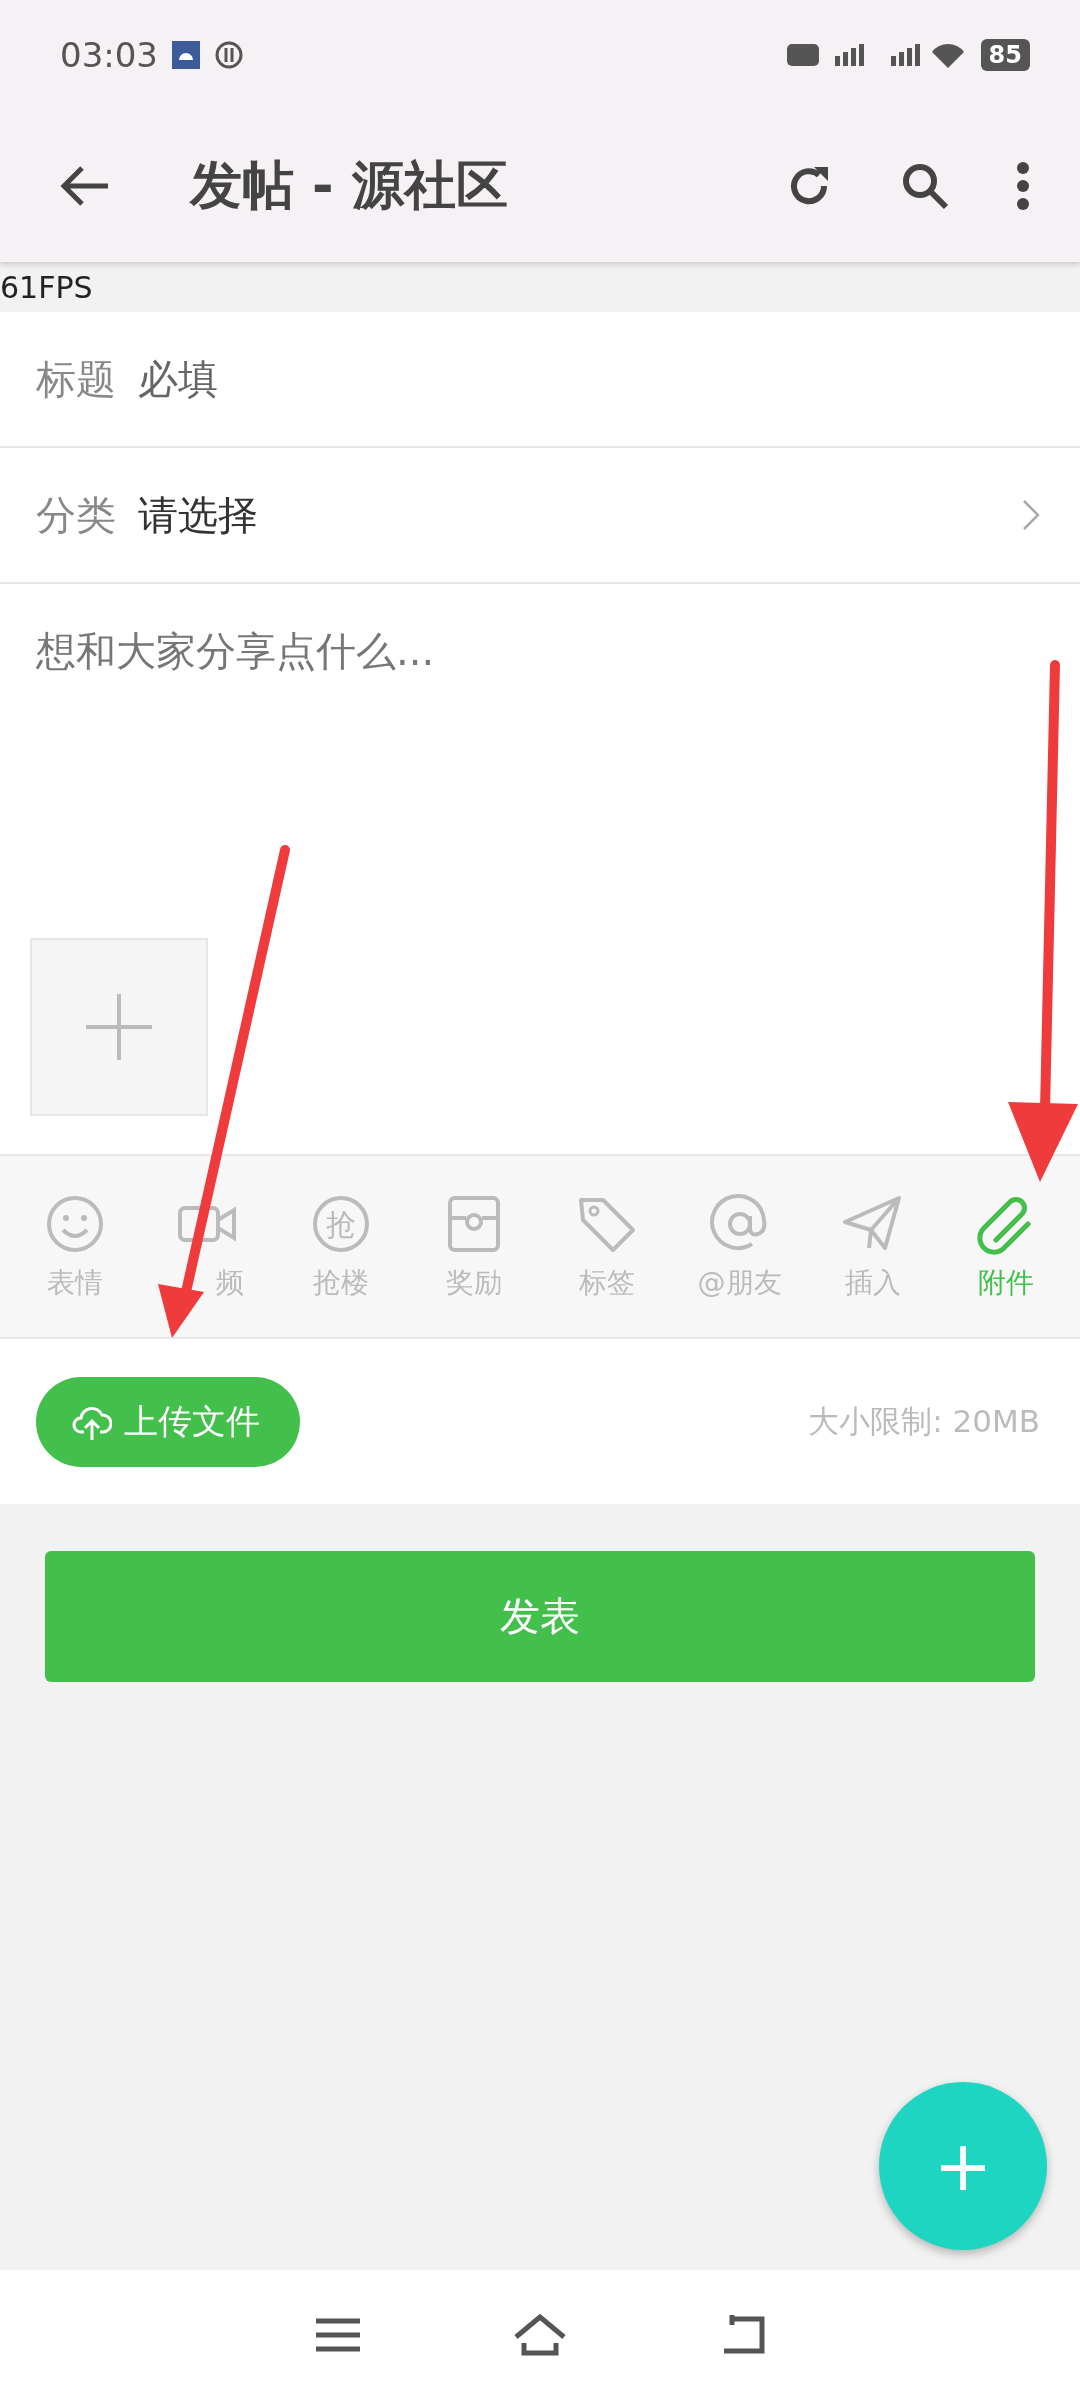 The height and width of the screenshot is (2400, 1080). What do you see at coordinates (1005, 55) in the screenshot?
I see `battery-level: 85` at bounding box center [1005, 55].